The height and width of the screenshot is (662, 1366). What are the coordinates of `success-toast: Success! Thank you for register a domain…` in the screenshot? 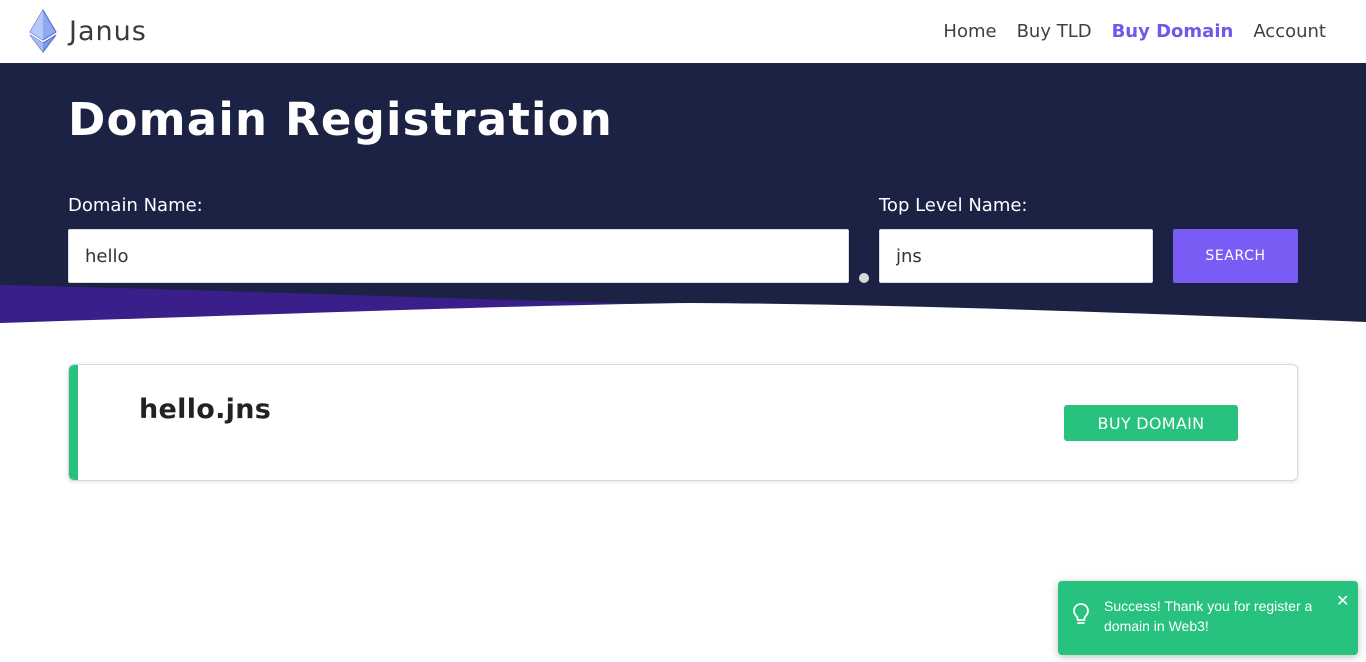 It's located at (1208, 618).